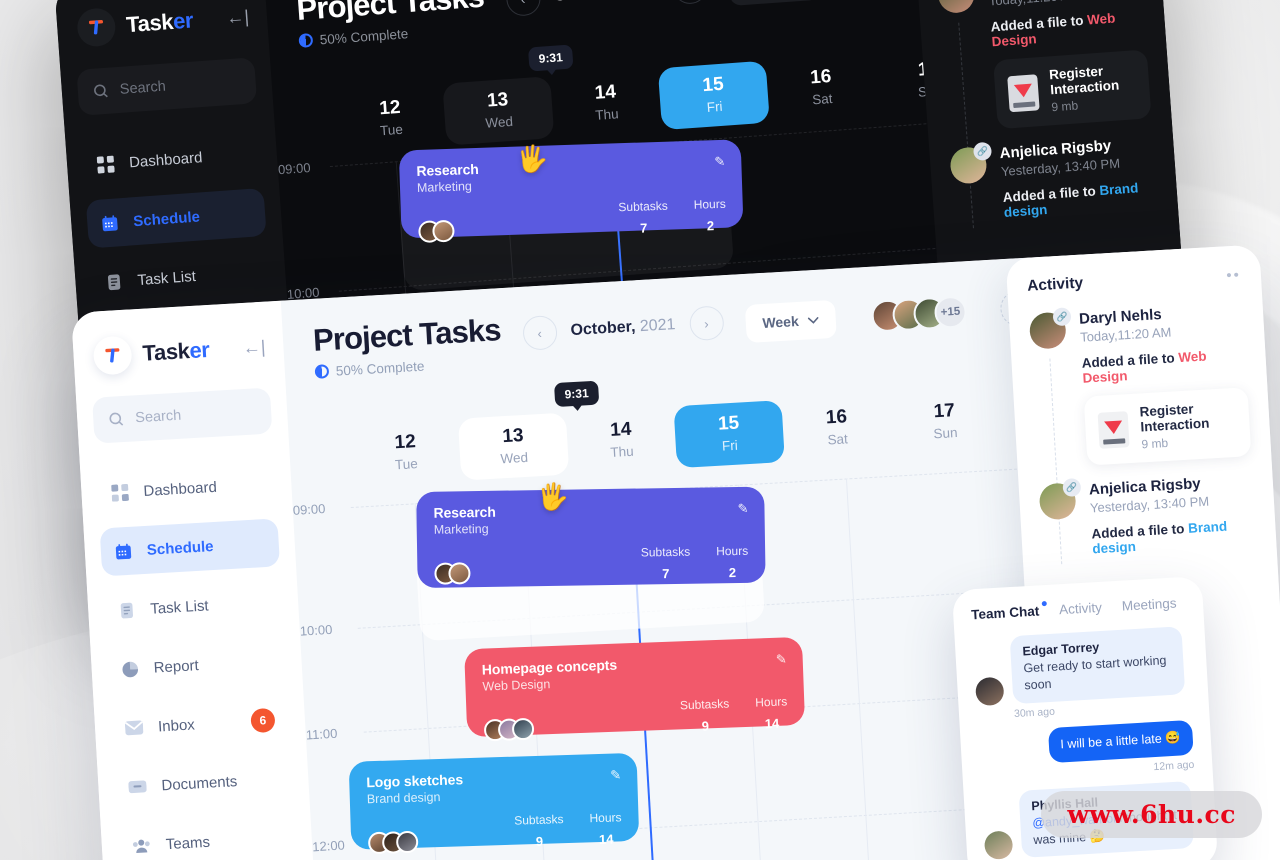 This screenshot has width=1280, height=860. What do you see at coordinates (158, 417) in the screenshot?
I see `search-placeholder: Search` at bounding box center [158, 417].